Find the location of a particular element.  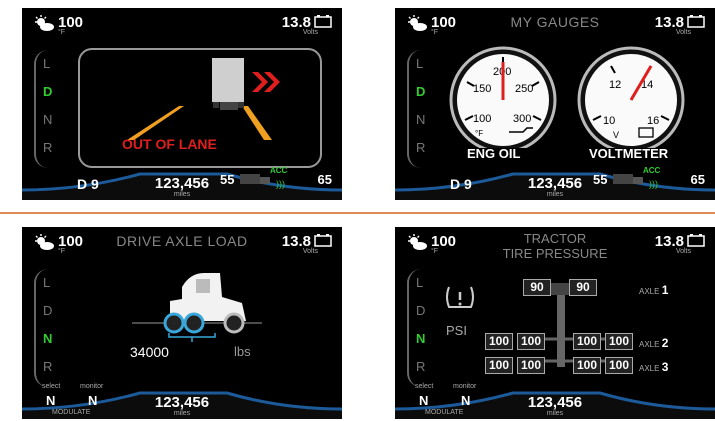

left-lane-line is located at coordinates (155, 123).